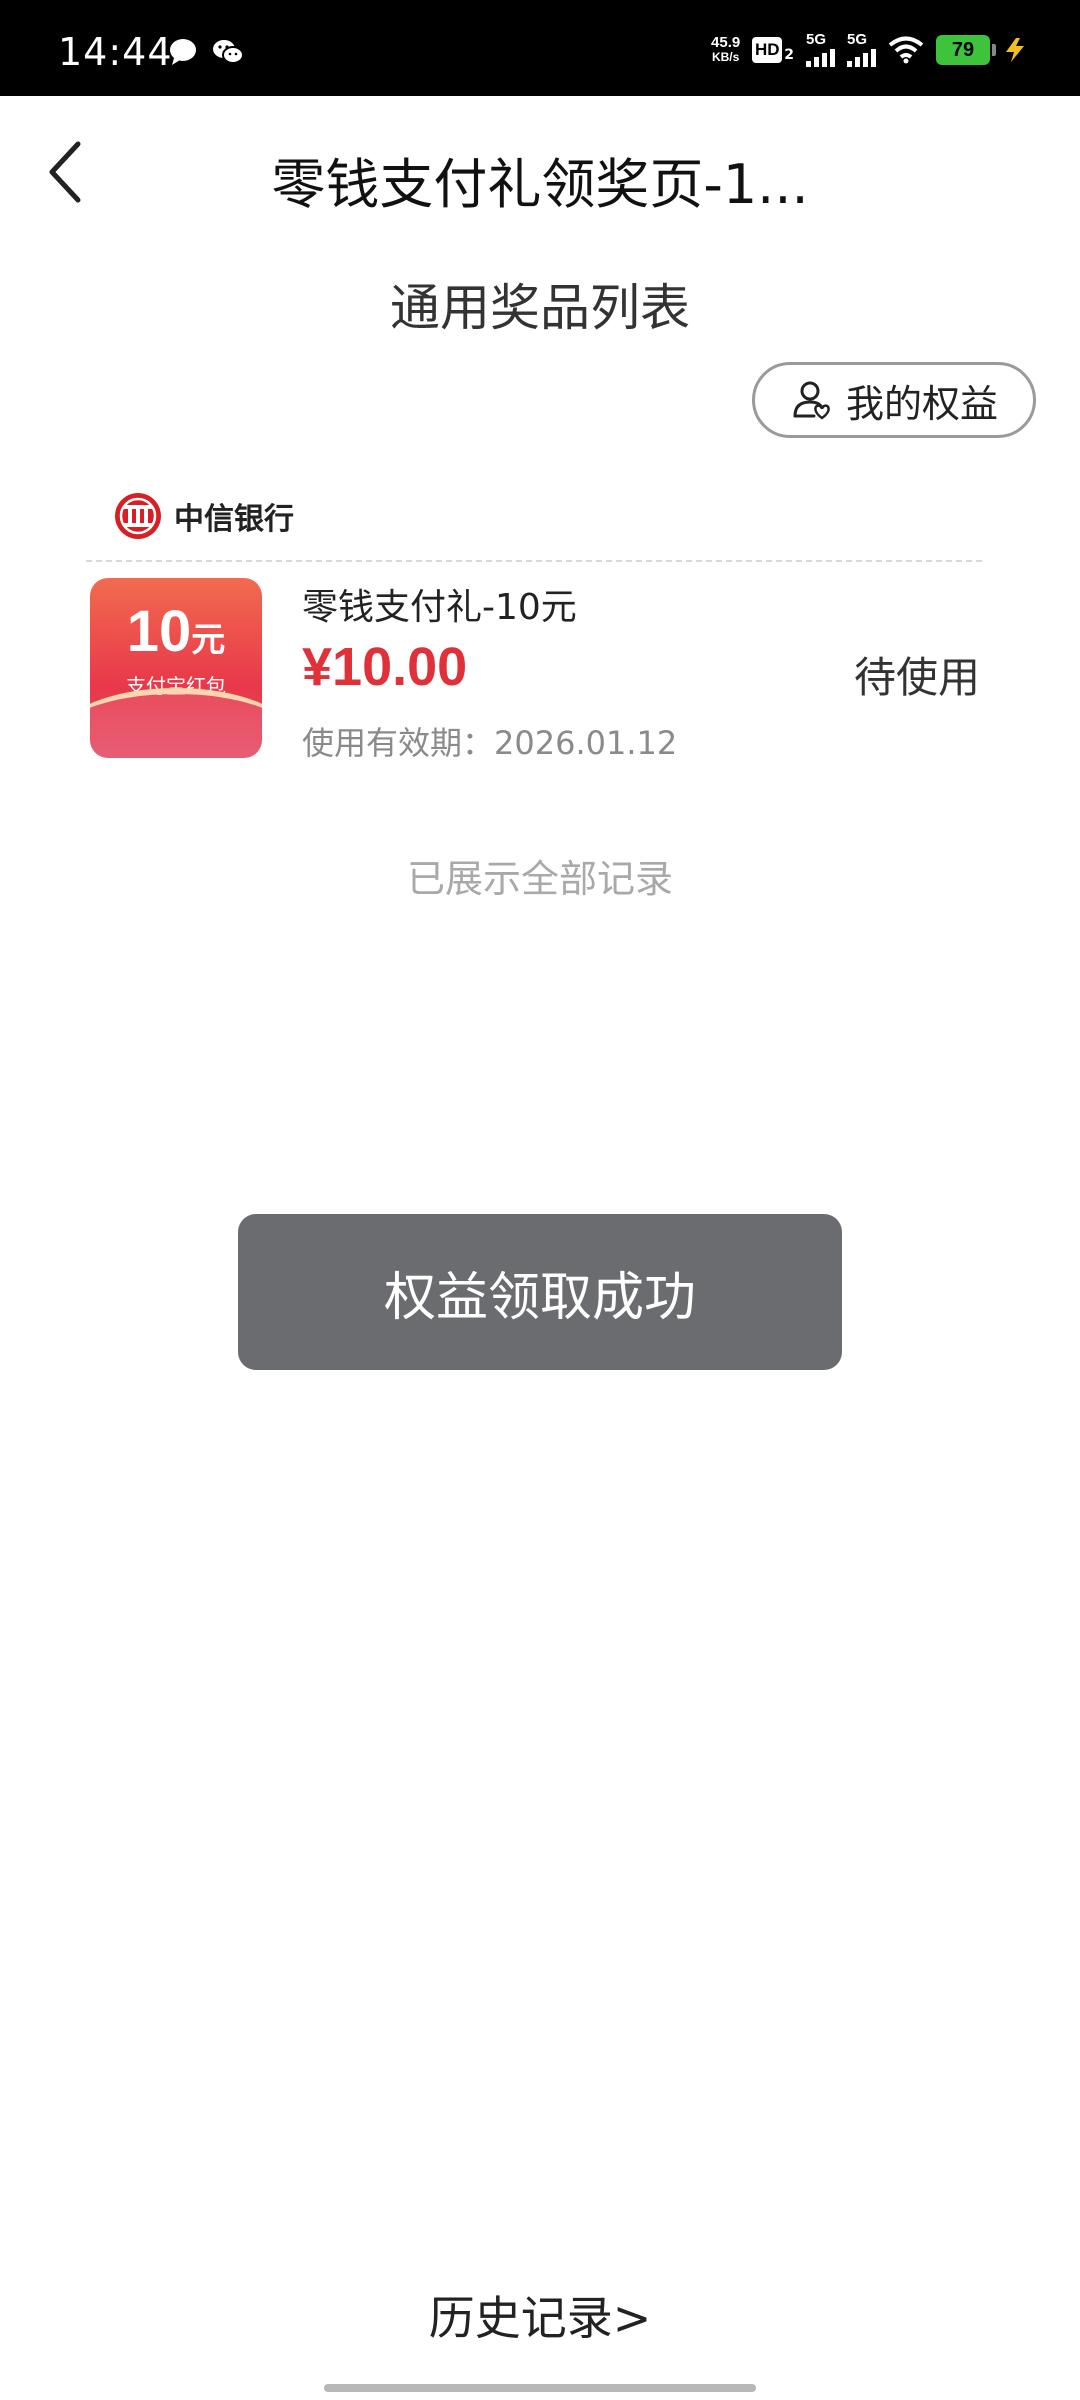 The width and height of the screenshot is (1080, 2400). What do you see at coordinates (725, 57) in the screenshot?
I see `net-speed-unit: KB/s` at bounding box center [725, 57].